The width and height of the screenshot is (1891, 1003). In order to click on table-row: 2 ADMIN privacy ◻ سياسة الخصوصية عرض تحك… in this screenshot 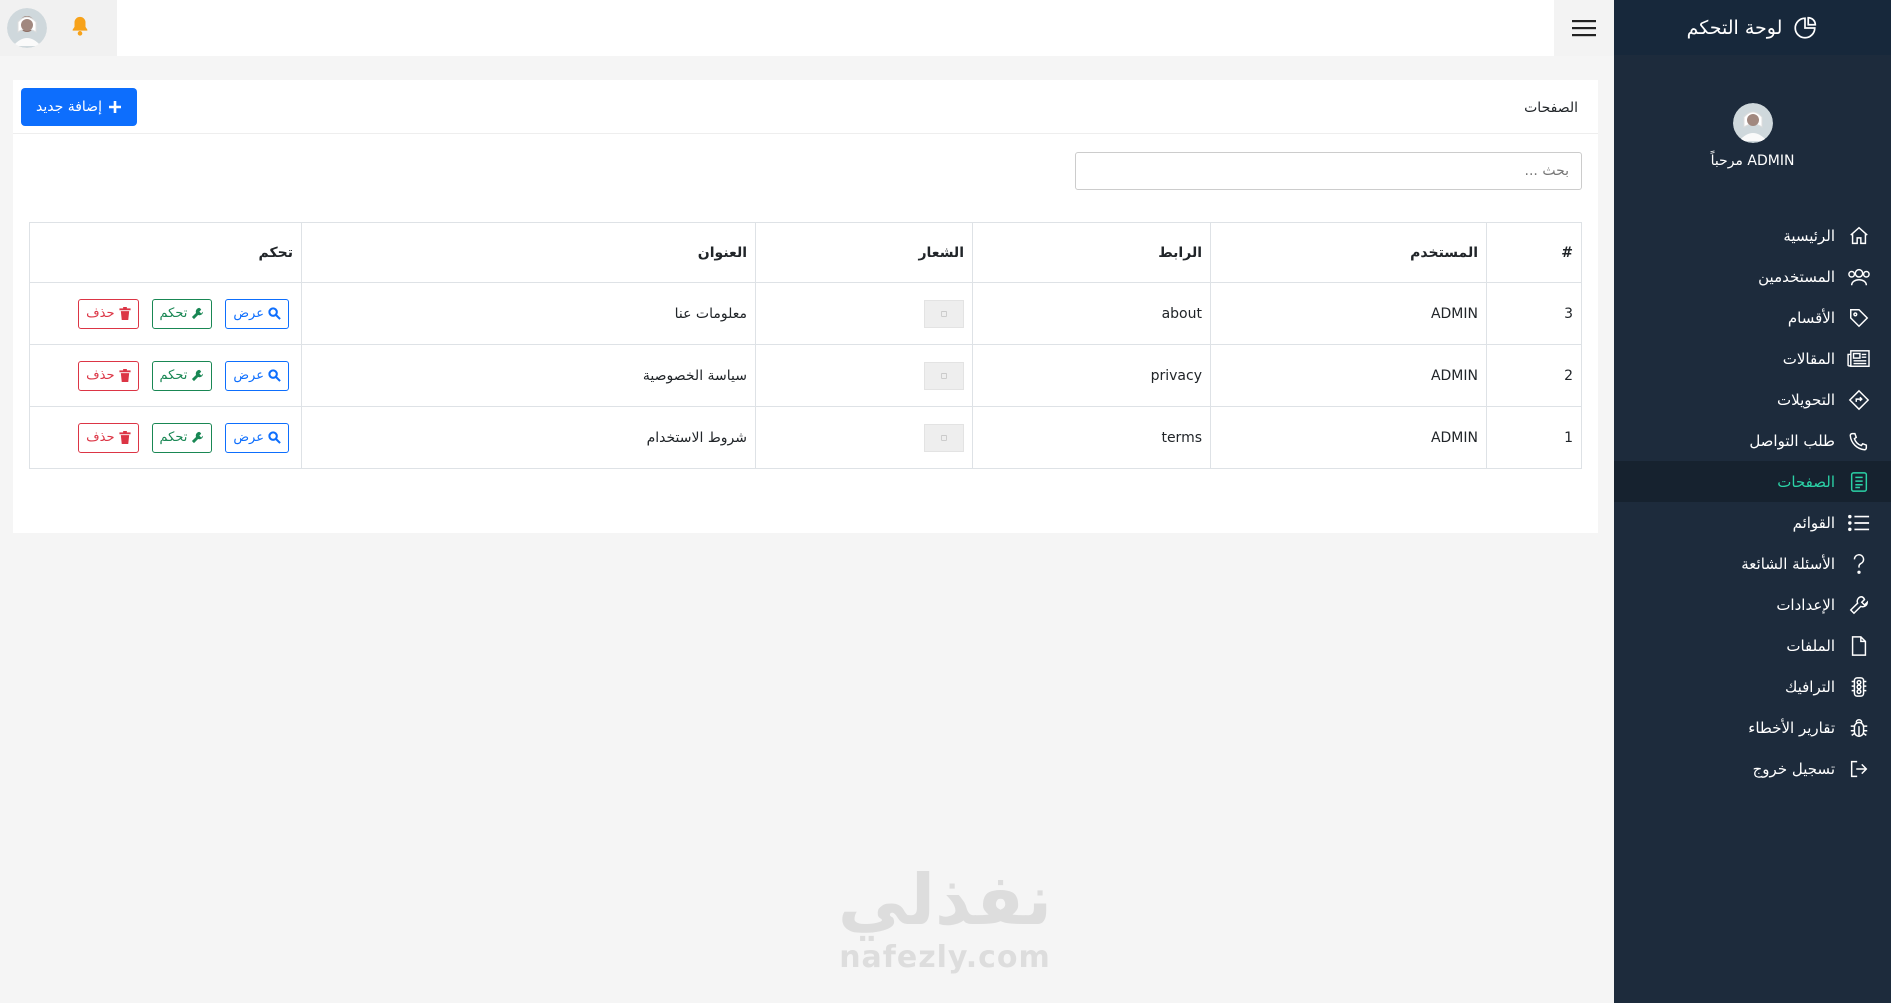, I will do `click(805, 375)`.